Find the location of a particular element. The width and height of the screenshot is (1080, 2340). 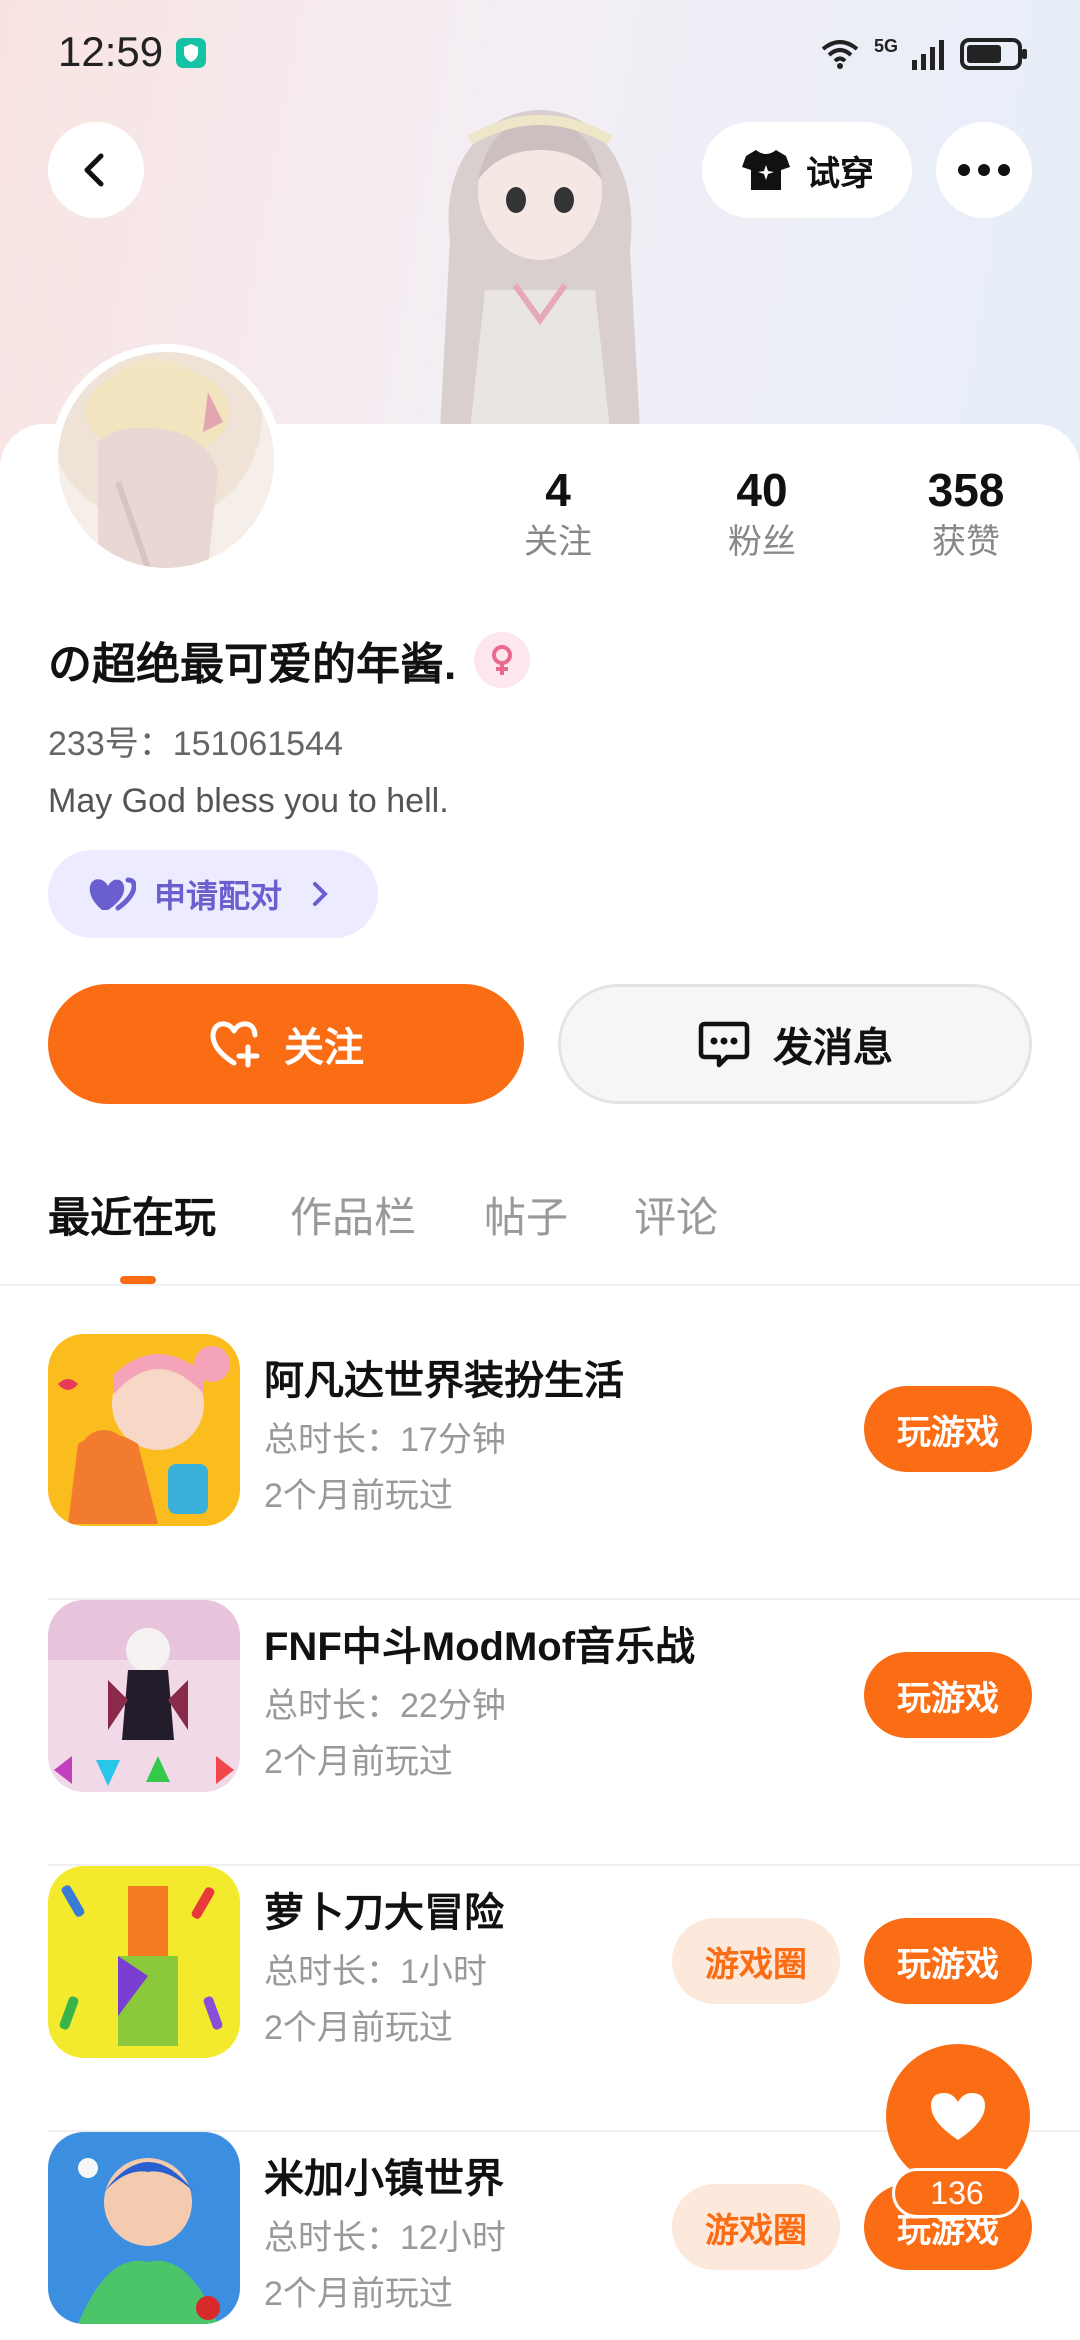

back-button is located at coordinates (96, 170).